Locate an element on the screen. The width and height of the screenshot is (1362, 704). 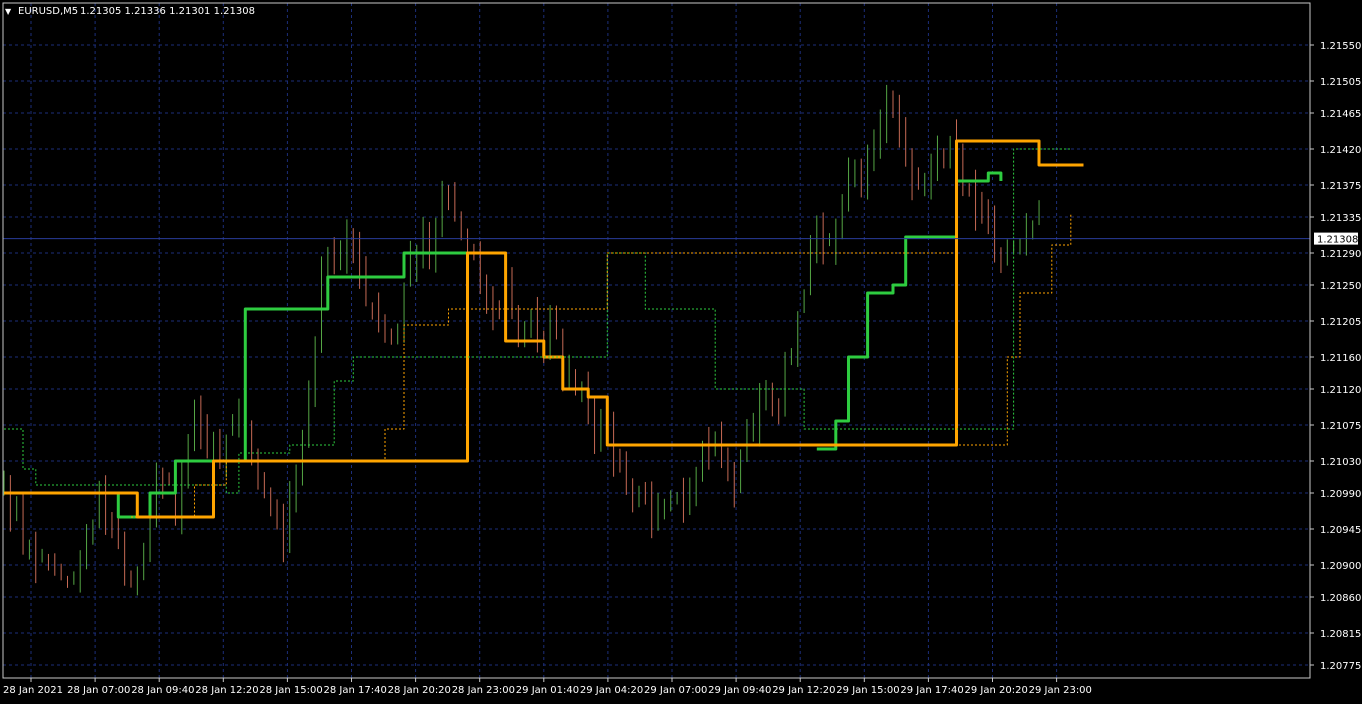
price-tick-label: 1.20990 is located at coordinates (1340, 494).